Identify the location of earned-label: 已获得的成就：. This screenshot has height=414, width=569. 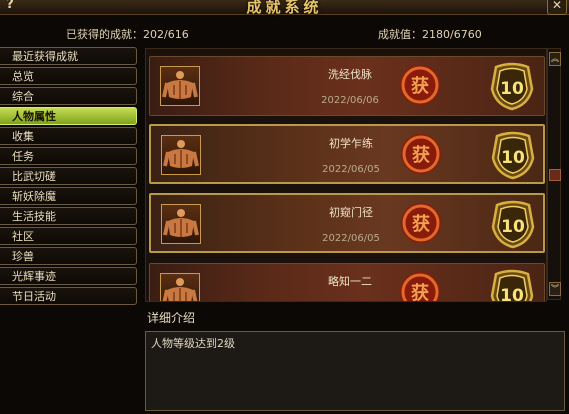
(104, 34).